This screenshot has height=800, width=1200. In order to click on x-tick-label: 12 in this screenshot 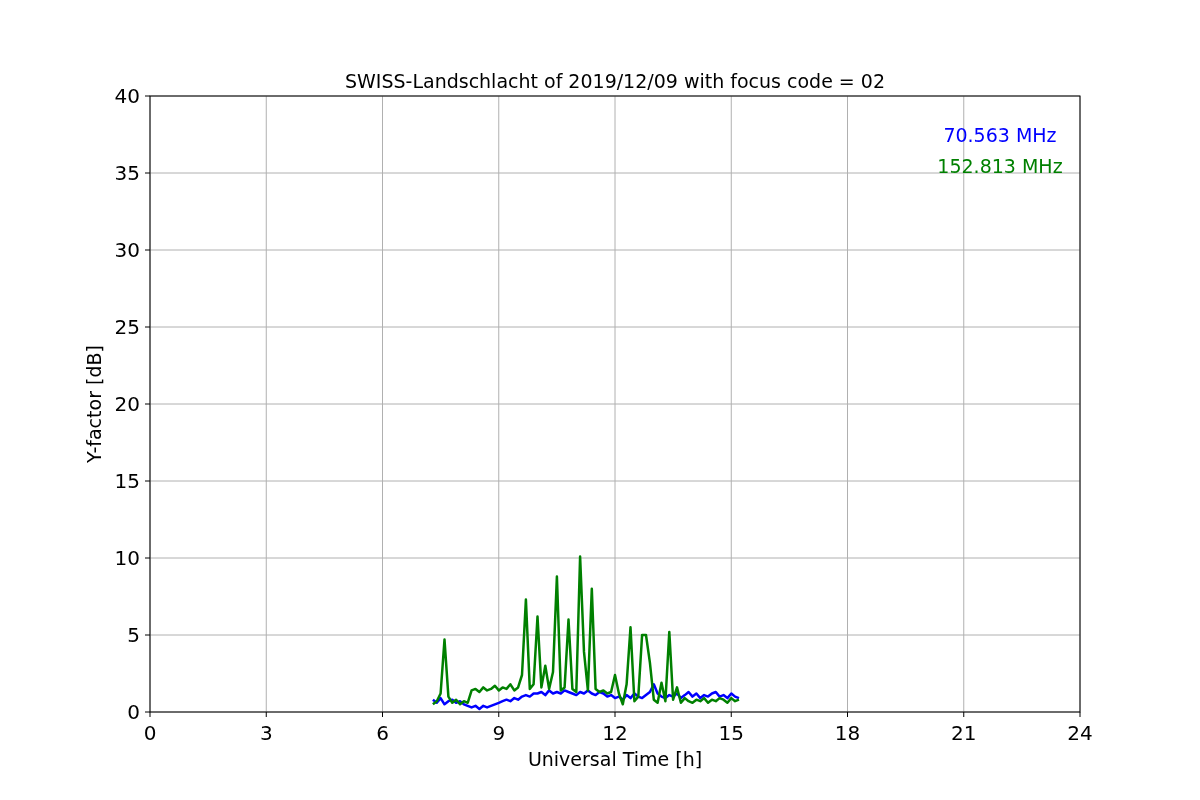, I will do `click(615, 733)`.